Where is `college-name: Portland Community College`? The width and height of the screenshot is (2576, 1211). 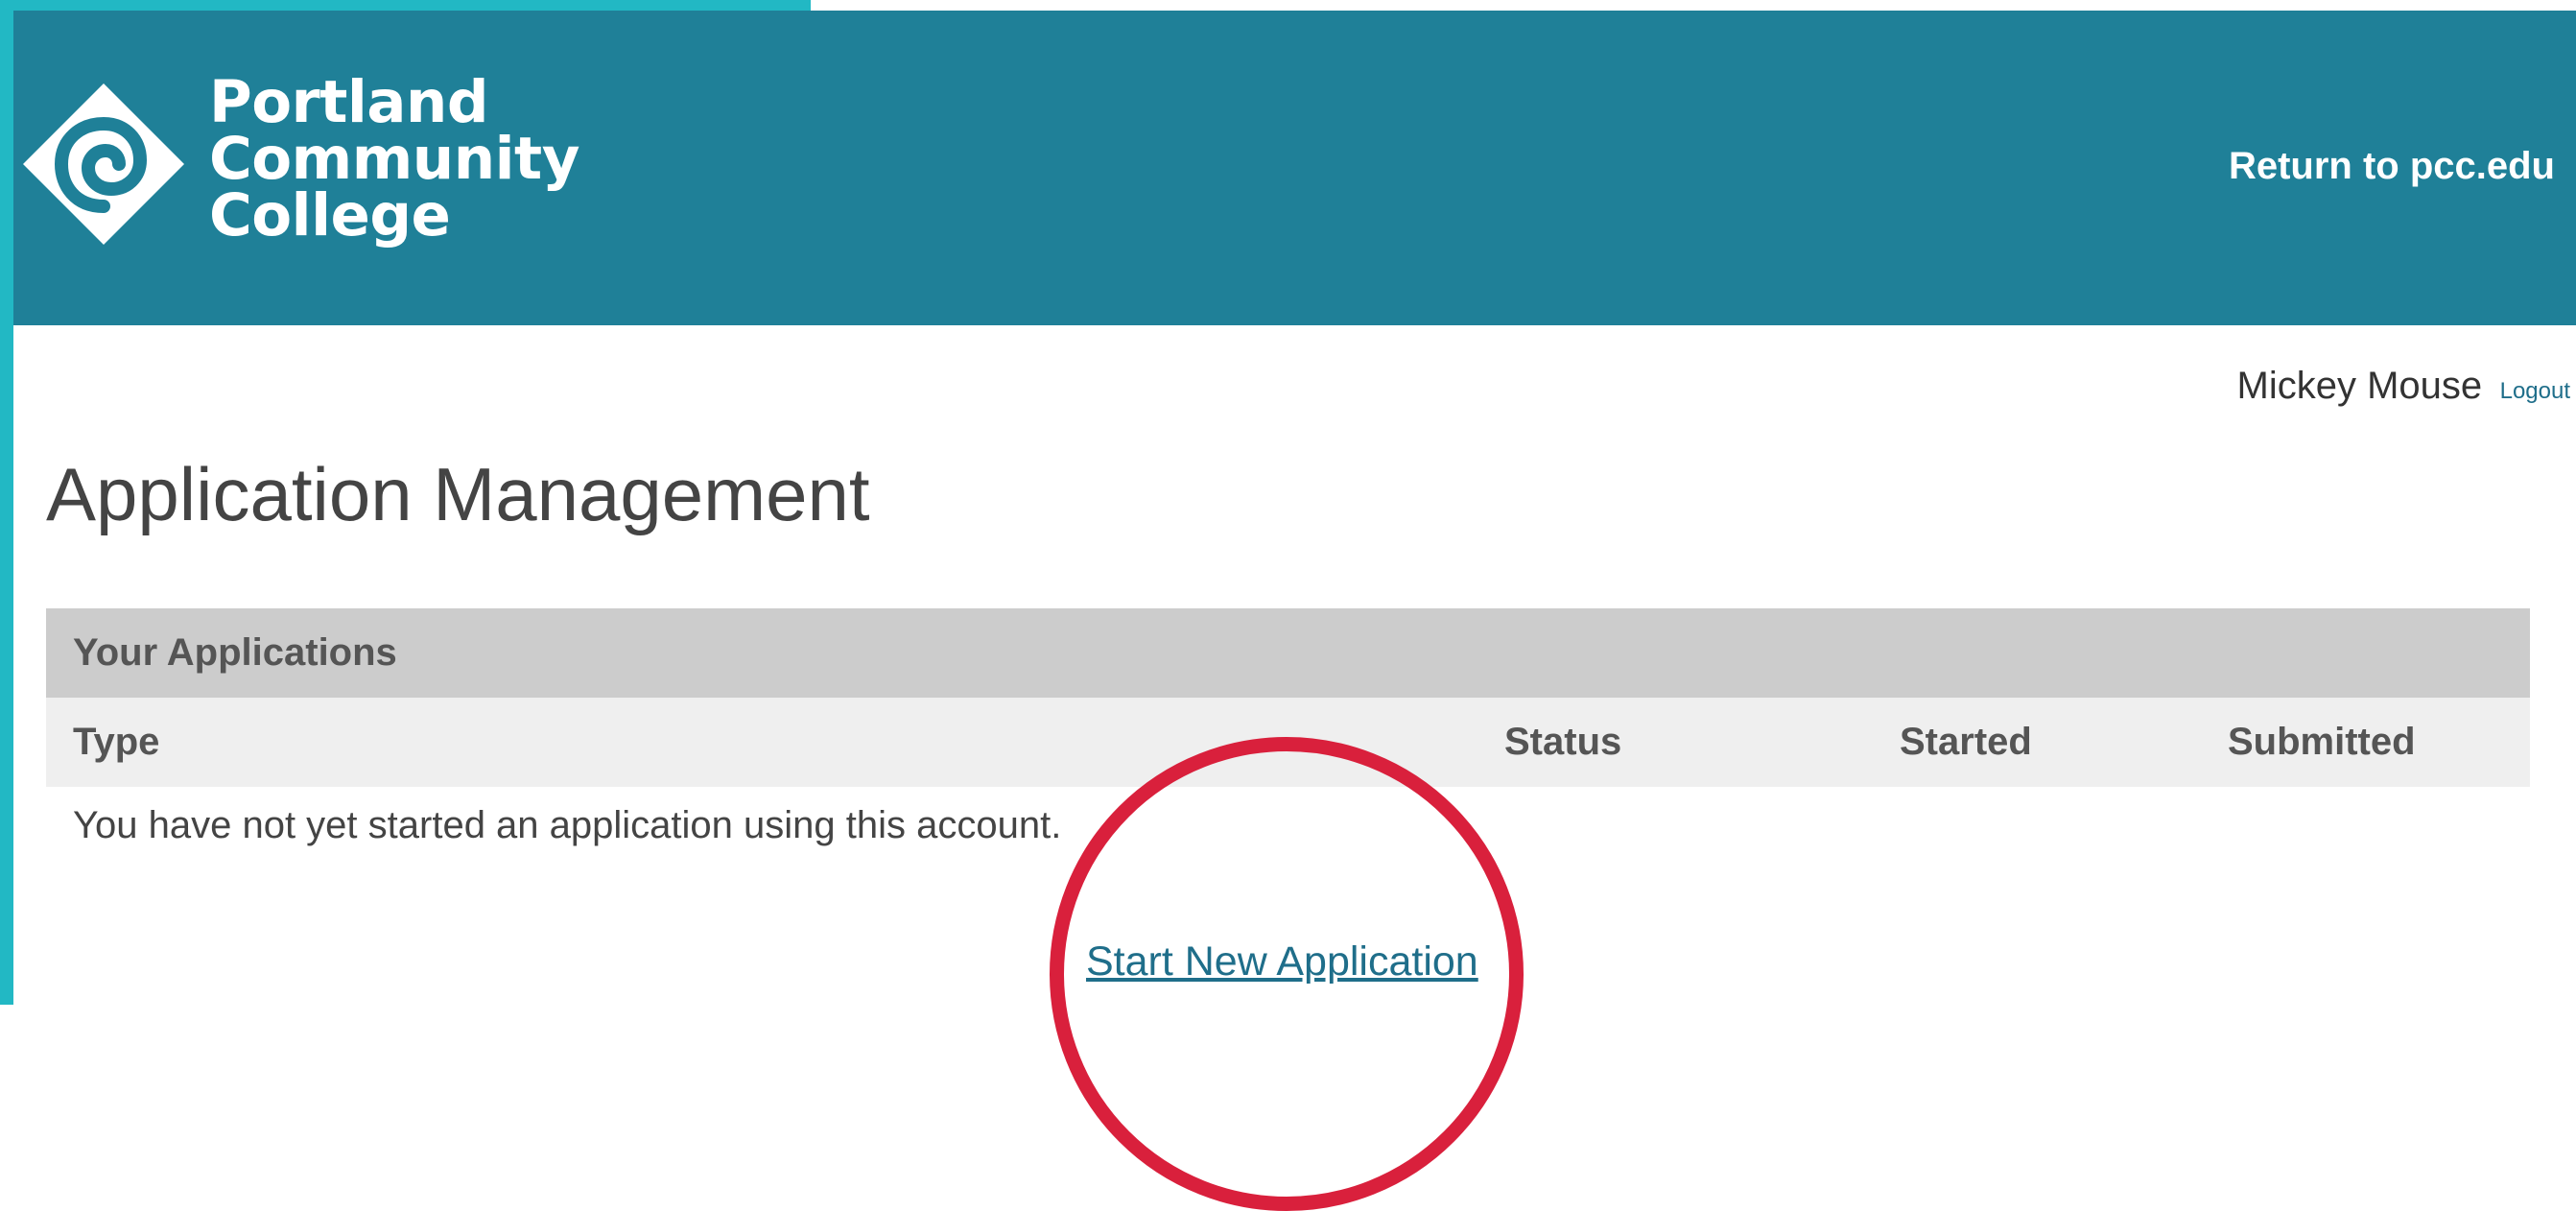 college-name: Portland Community College is located at coordinates (394, 158).